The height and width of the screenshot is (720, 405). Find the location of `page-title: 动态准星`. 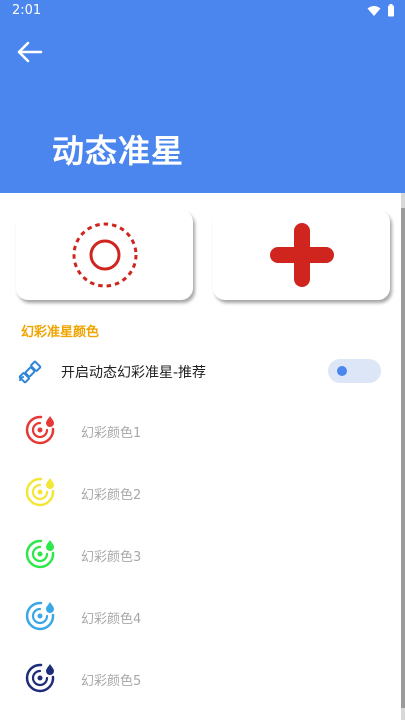

page-title: 动态准星 is located at coordinates (118, 151).